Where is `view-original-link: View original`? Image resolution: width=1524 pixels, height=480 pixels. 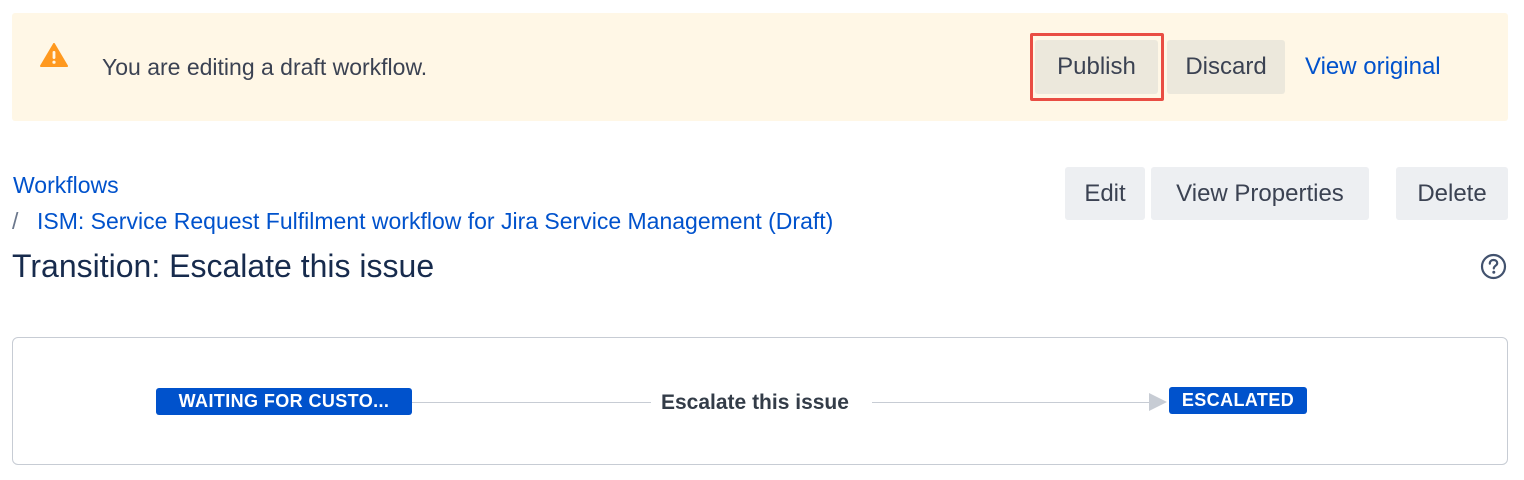
view-original-link: View original is located at coordinates (1373, 67).